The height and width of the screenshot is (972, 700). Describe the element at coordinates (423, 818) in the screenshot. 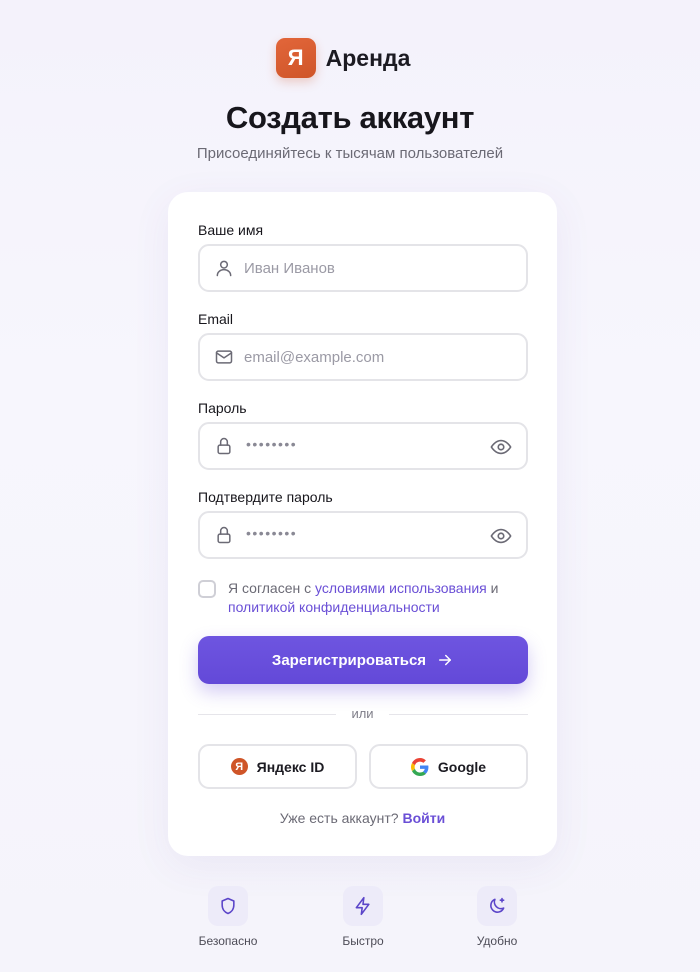

I see `login-link: Войти` at that location.